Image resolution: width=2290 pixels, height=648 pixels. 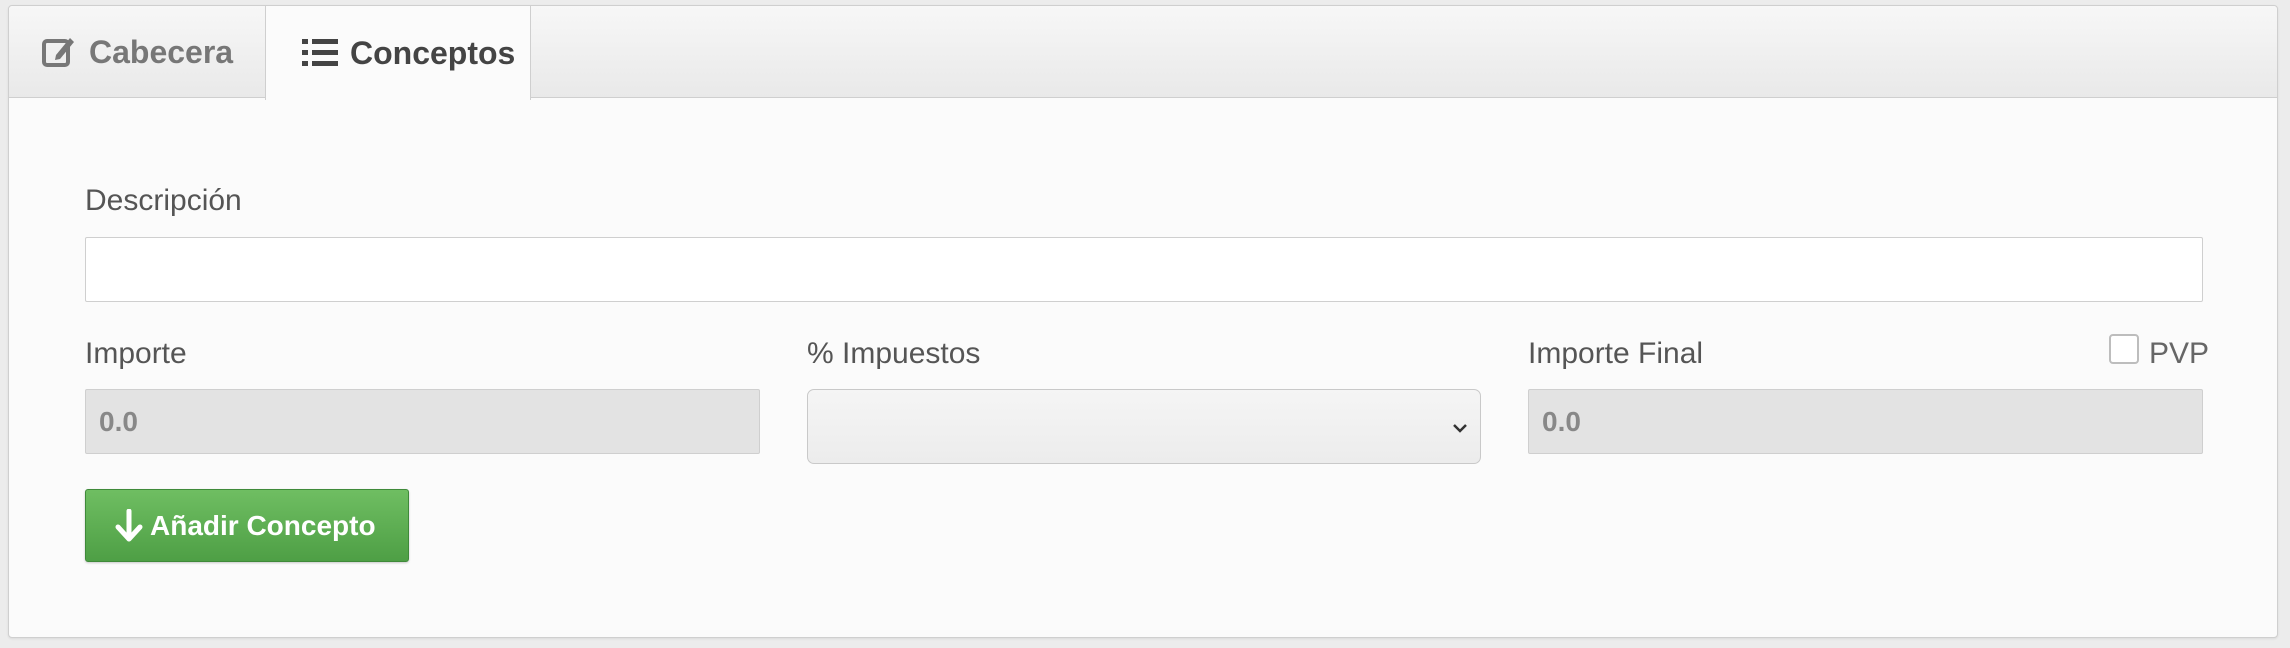 I want to click on importe-final-field: 0.0, so click(x=1865, y=421).